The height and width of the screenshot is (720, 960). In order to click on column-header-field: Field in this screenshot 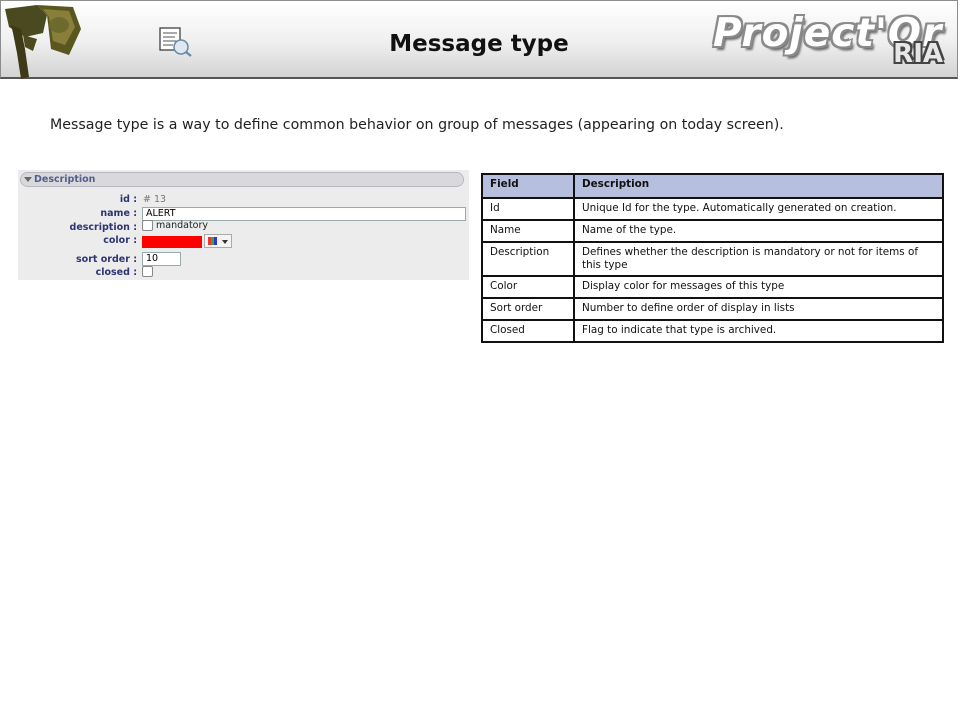, I will do `click(528, 186)`.